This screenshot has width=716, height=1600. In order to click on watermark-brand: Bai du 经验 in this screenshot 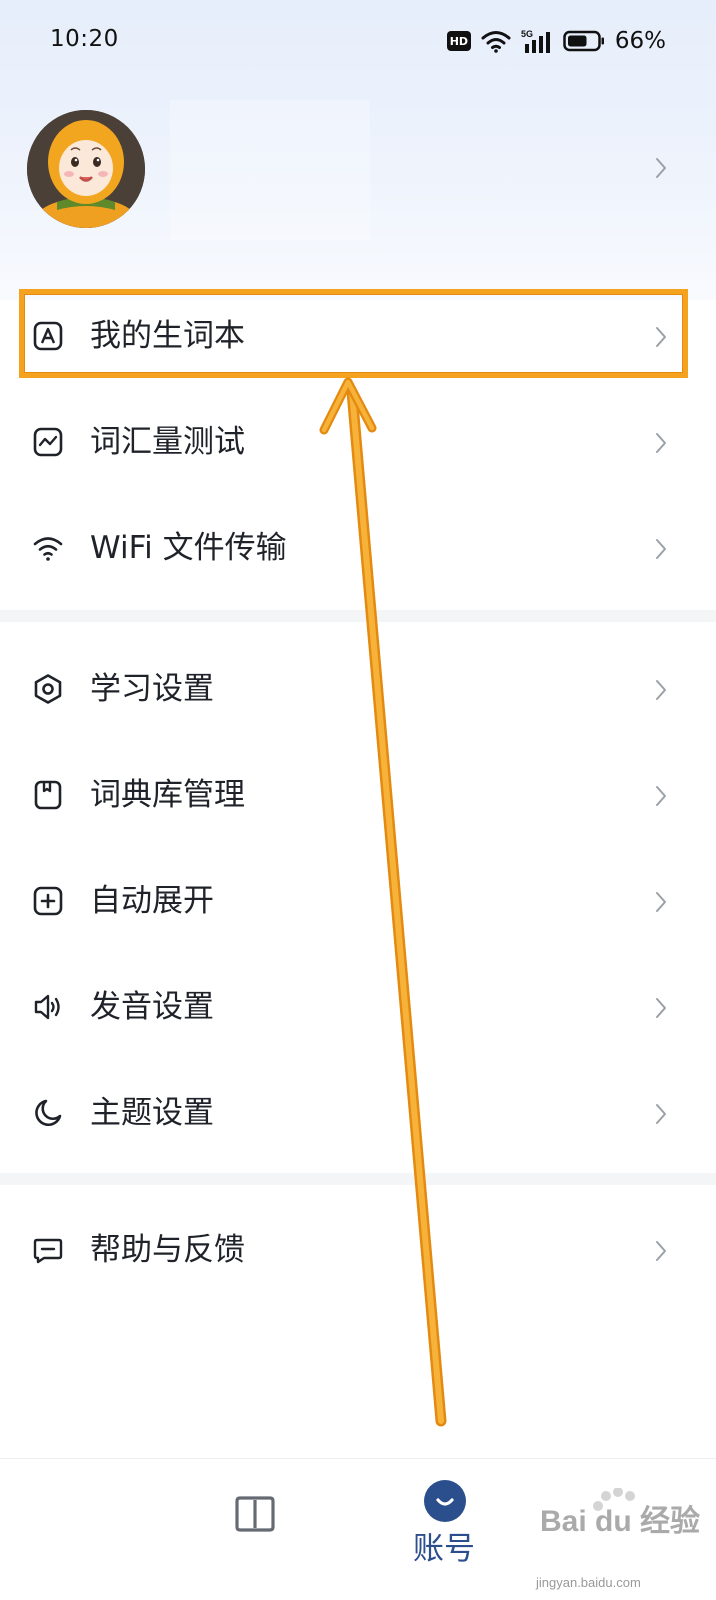, I will do `click(620, 1521)`.